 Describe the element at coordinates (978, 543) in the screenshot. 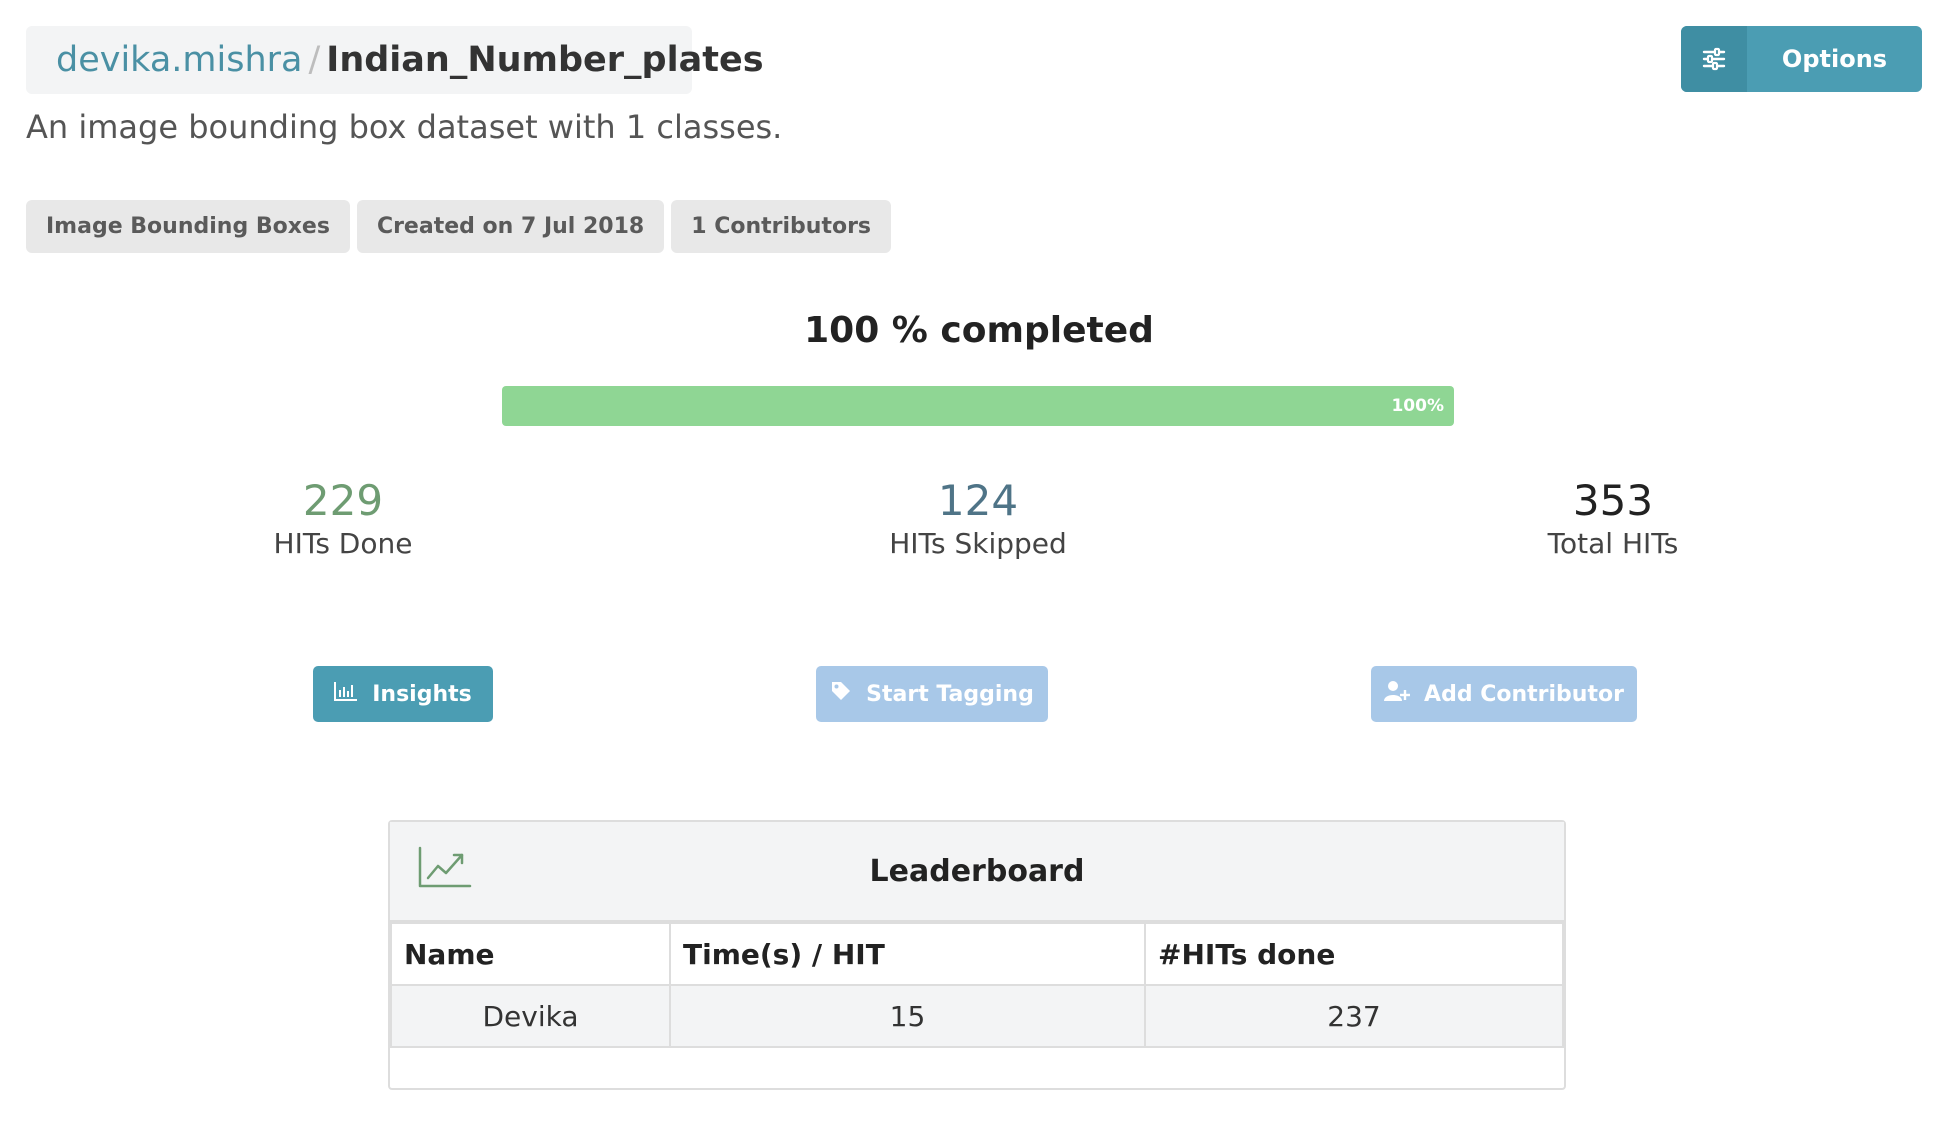

I see `hits-skipped-label: HITs Skipped` at that location.